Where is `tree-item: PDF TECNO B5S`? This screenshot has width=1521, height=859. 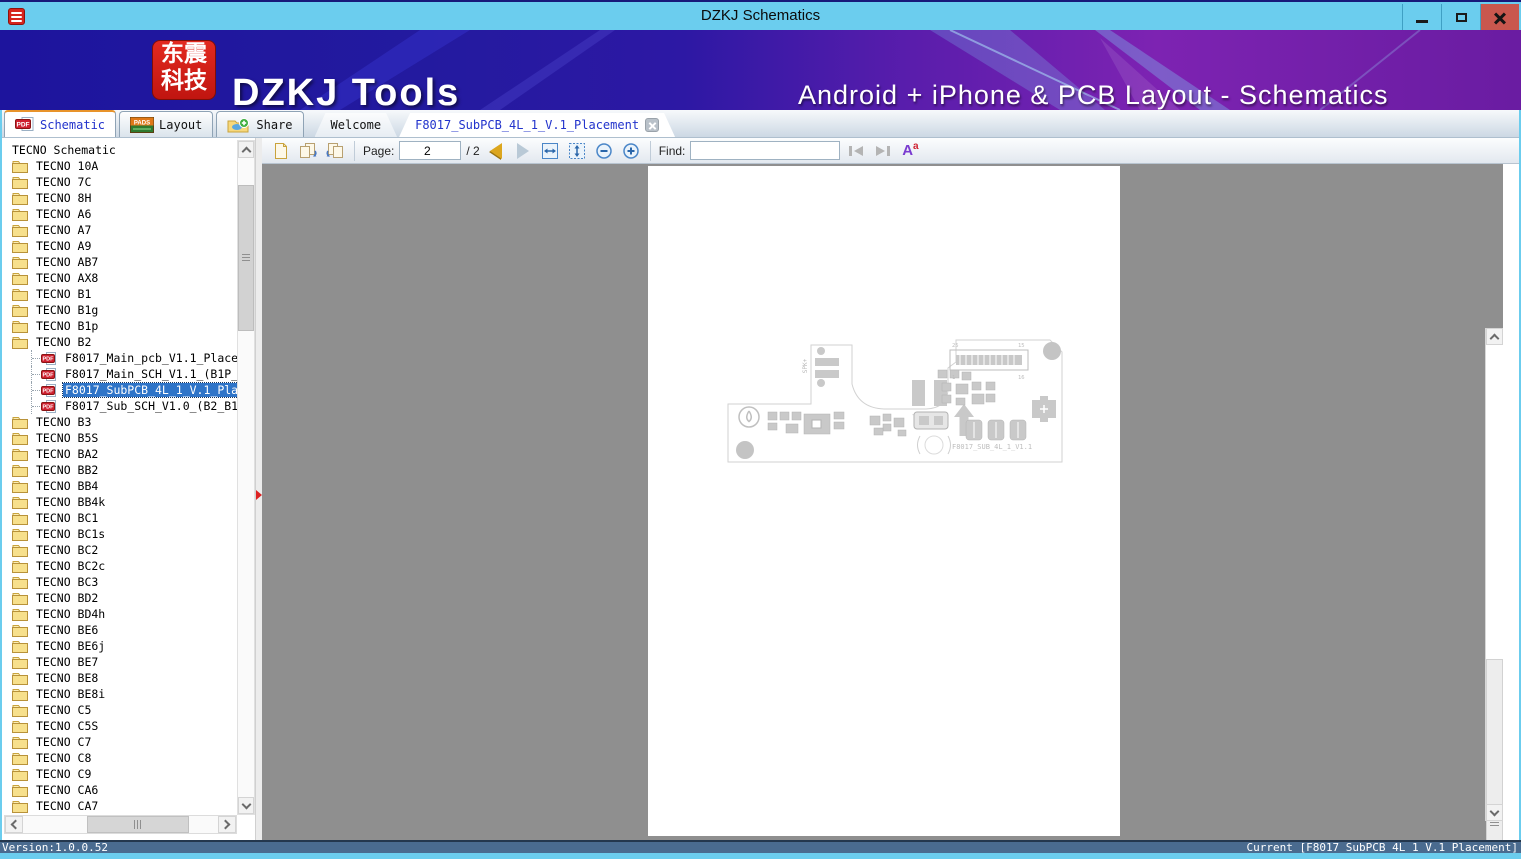
tree-item: PDF TECNO B5S is located at coordinates (120, 438).